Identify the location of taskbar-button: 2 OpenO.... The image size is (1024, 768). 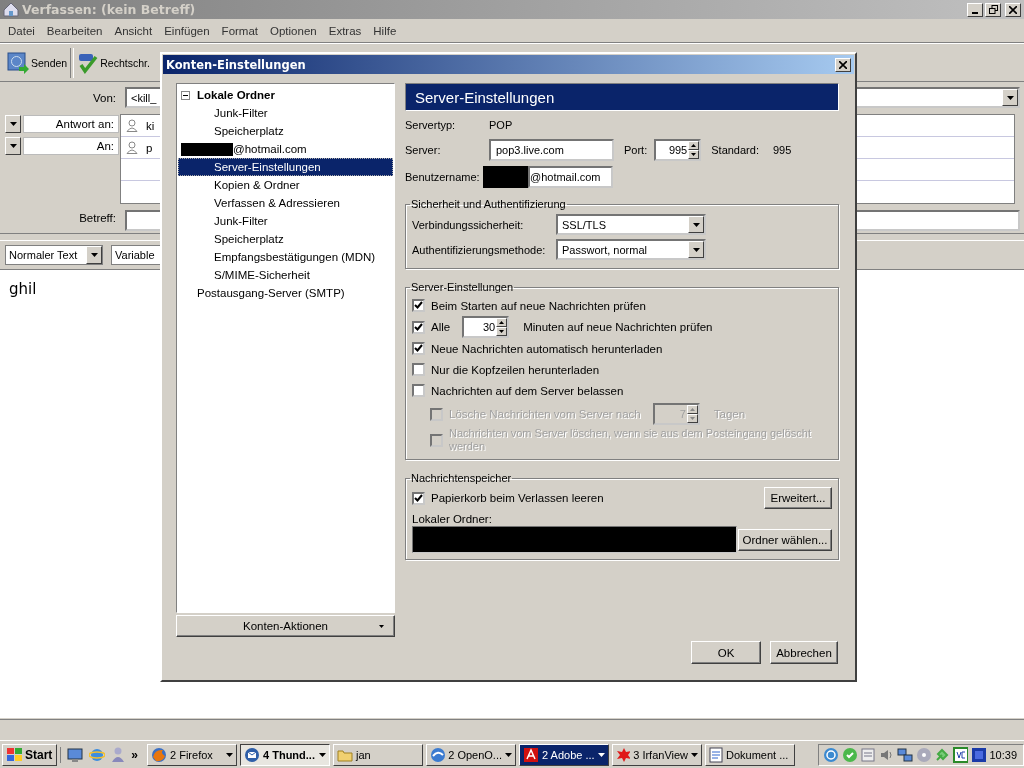
(471, 754).